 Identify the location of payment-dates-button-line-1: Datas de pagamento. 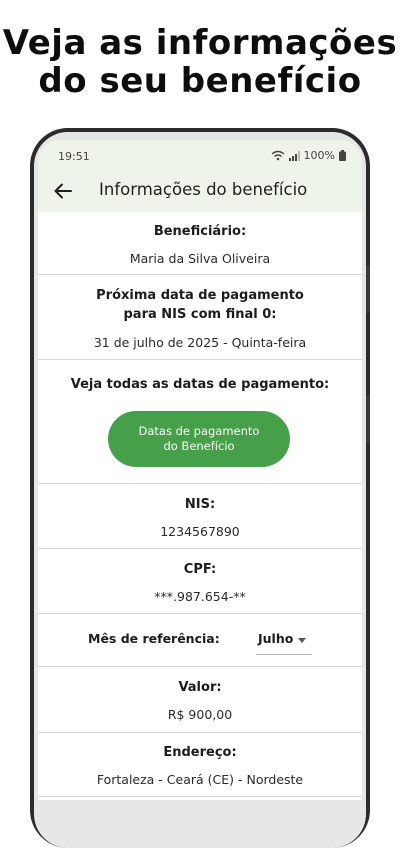
(199, 431).